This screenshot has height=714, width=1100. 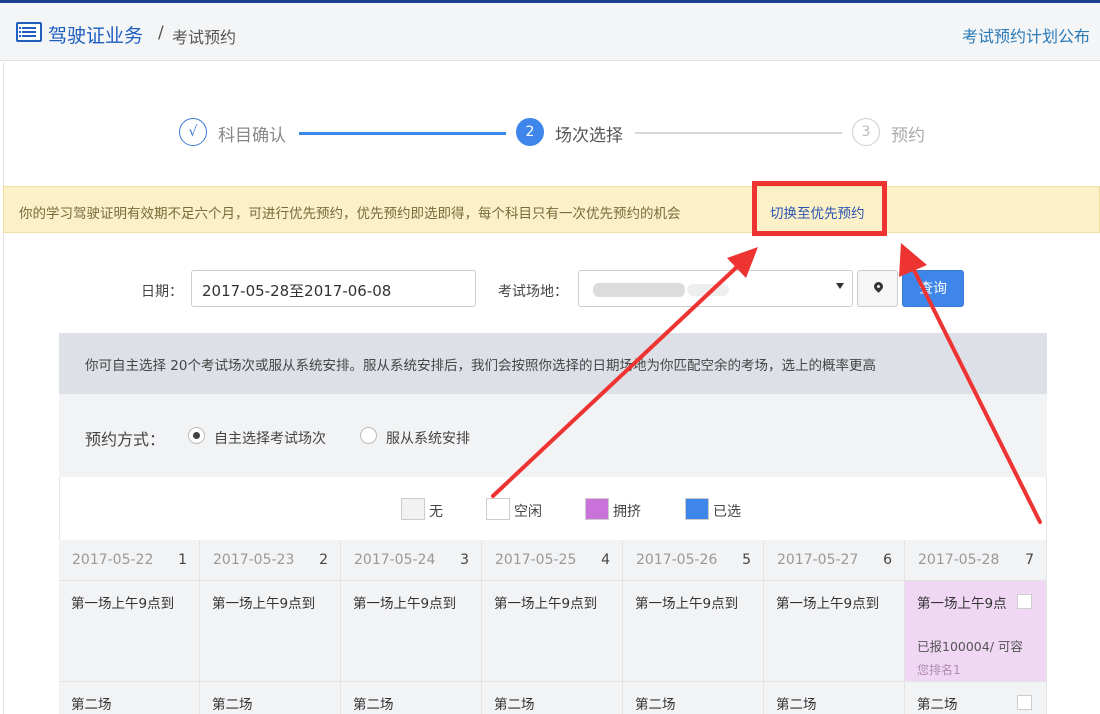 I want to click on content-border, so click(x=3, y=388).